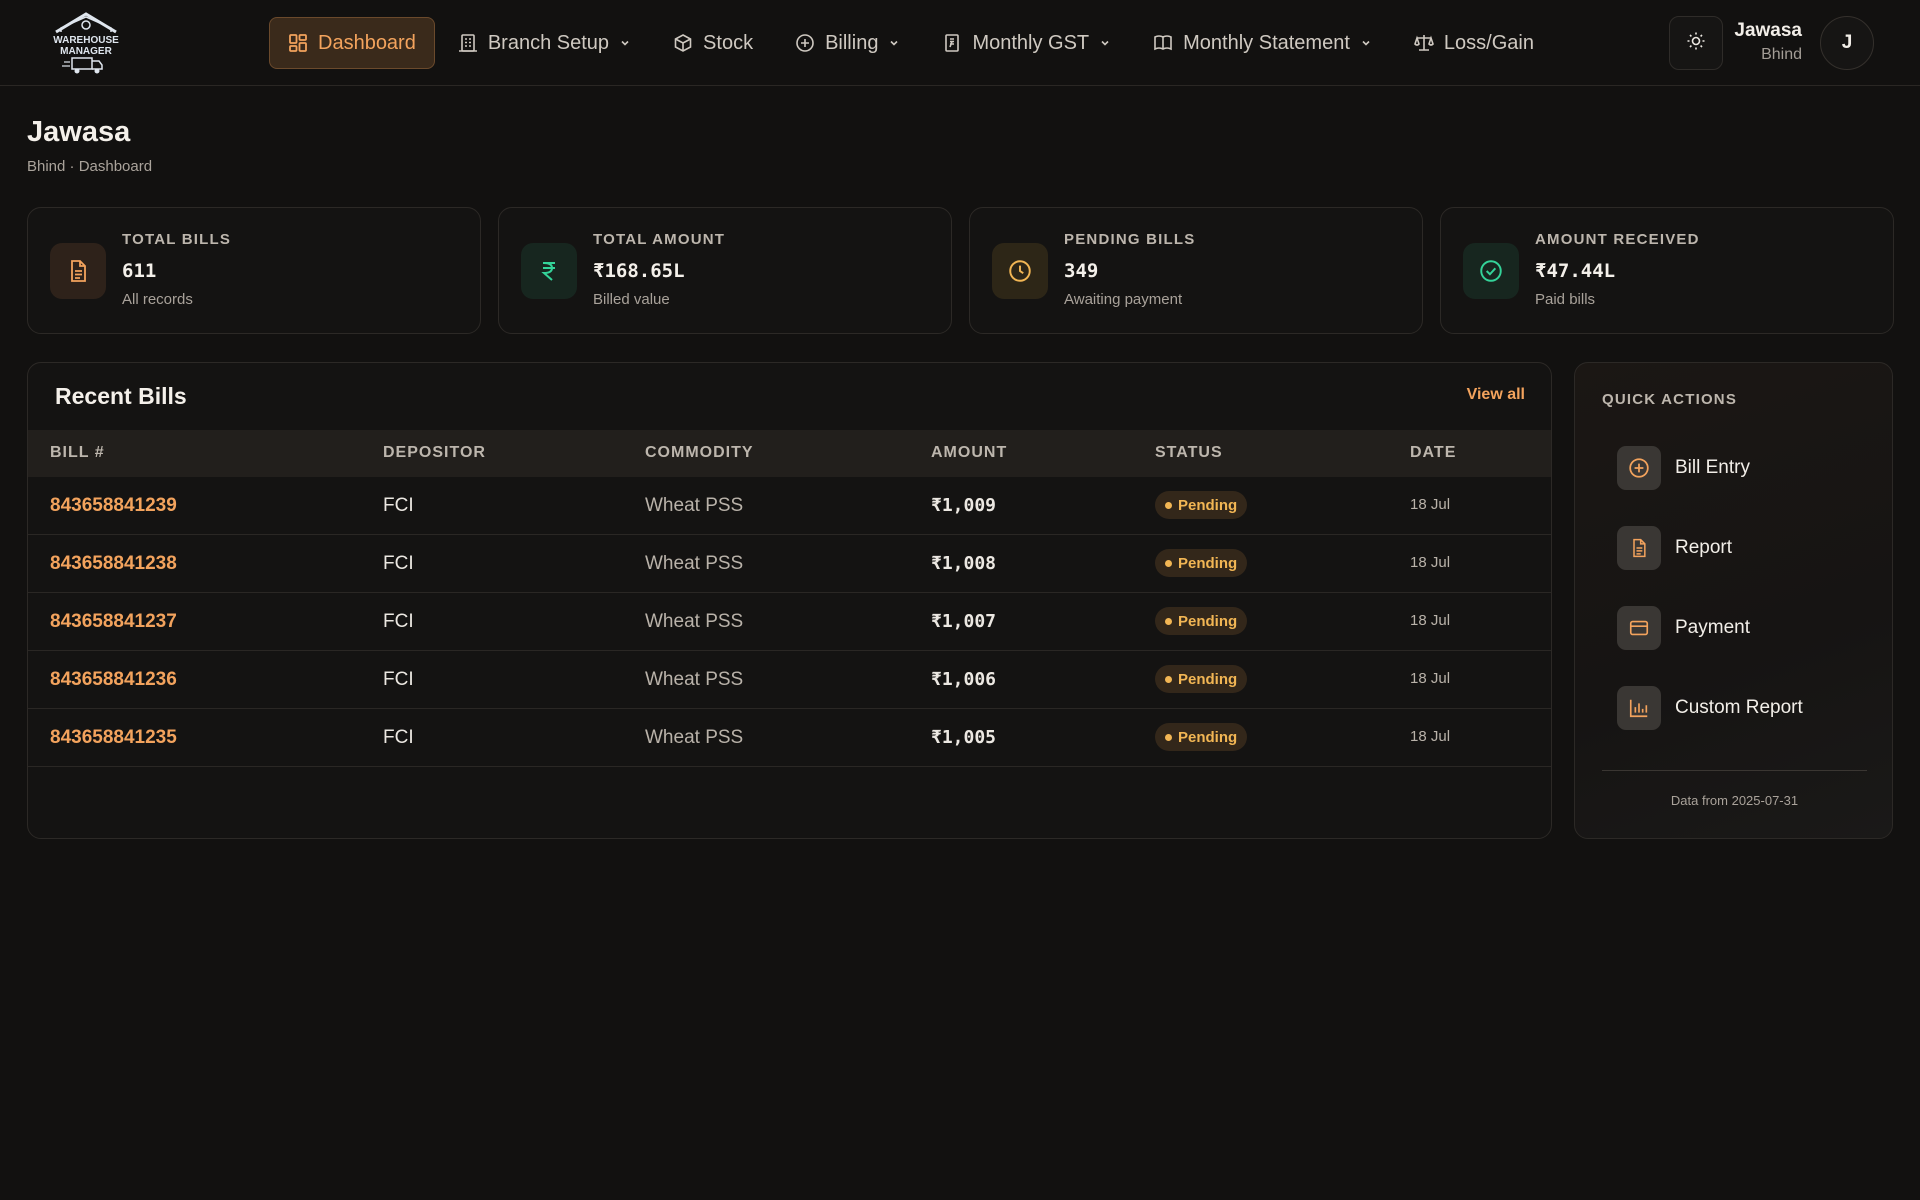  I want to click on quick-actions-title: Quick Actions, so click(1670, 399).